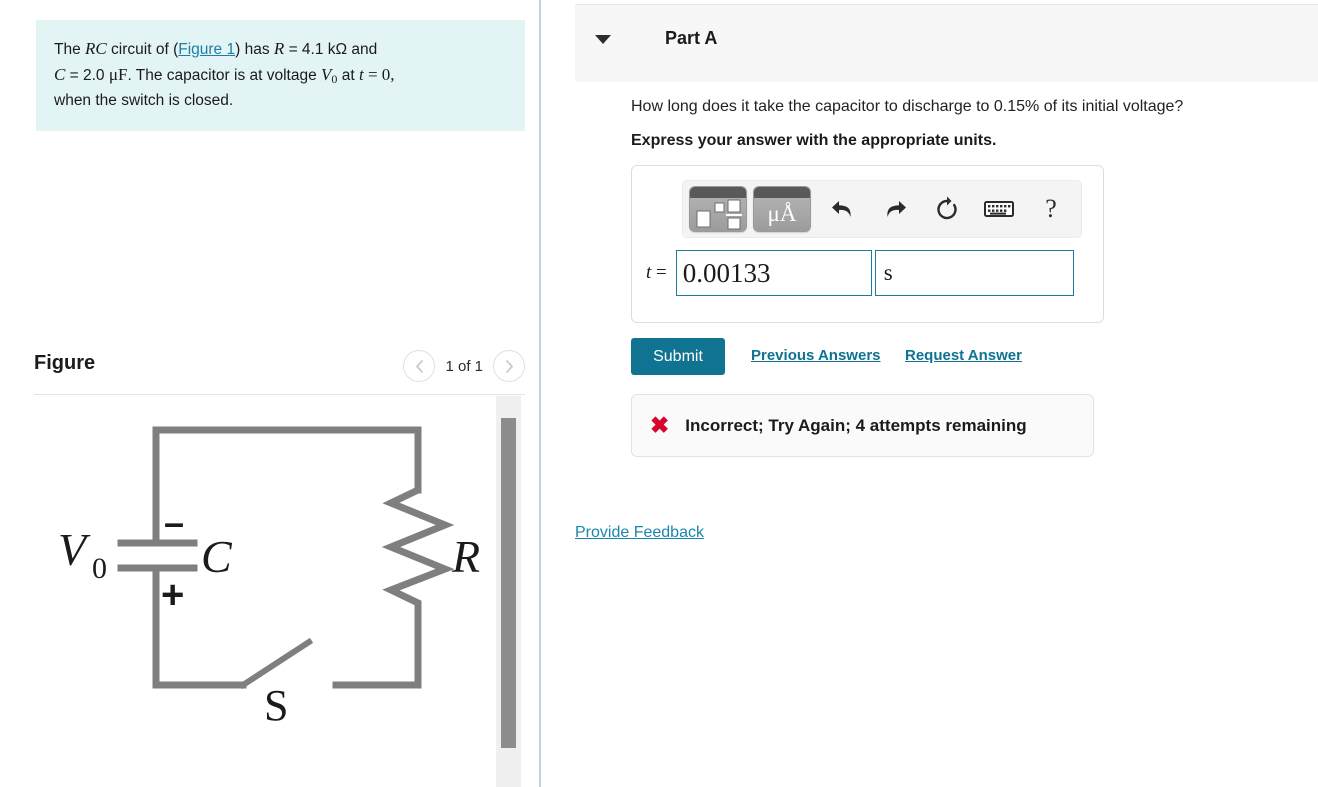 The image size is (1318, 787). I want to click on chevron-left-icon, so click(419, 366).